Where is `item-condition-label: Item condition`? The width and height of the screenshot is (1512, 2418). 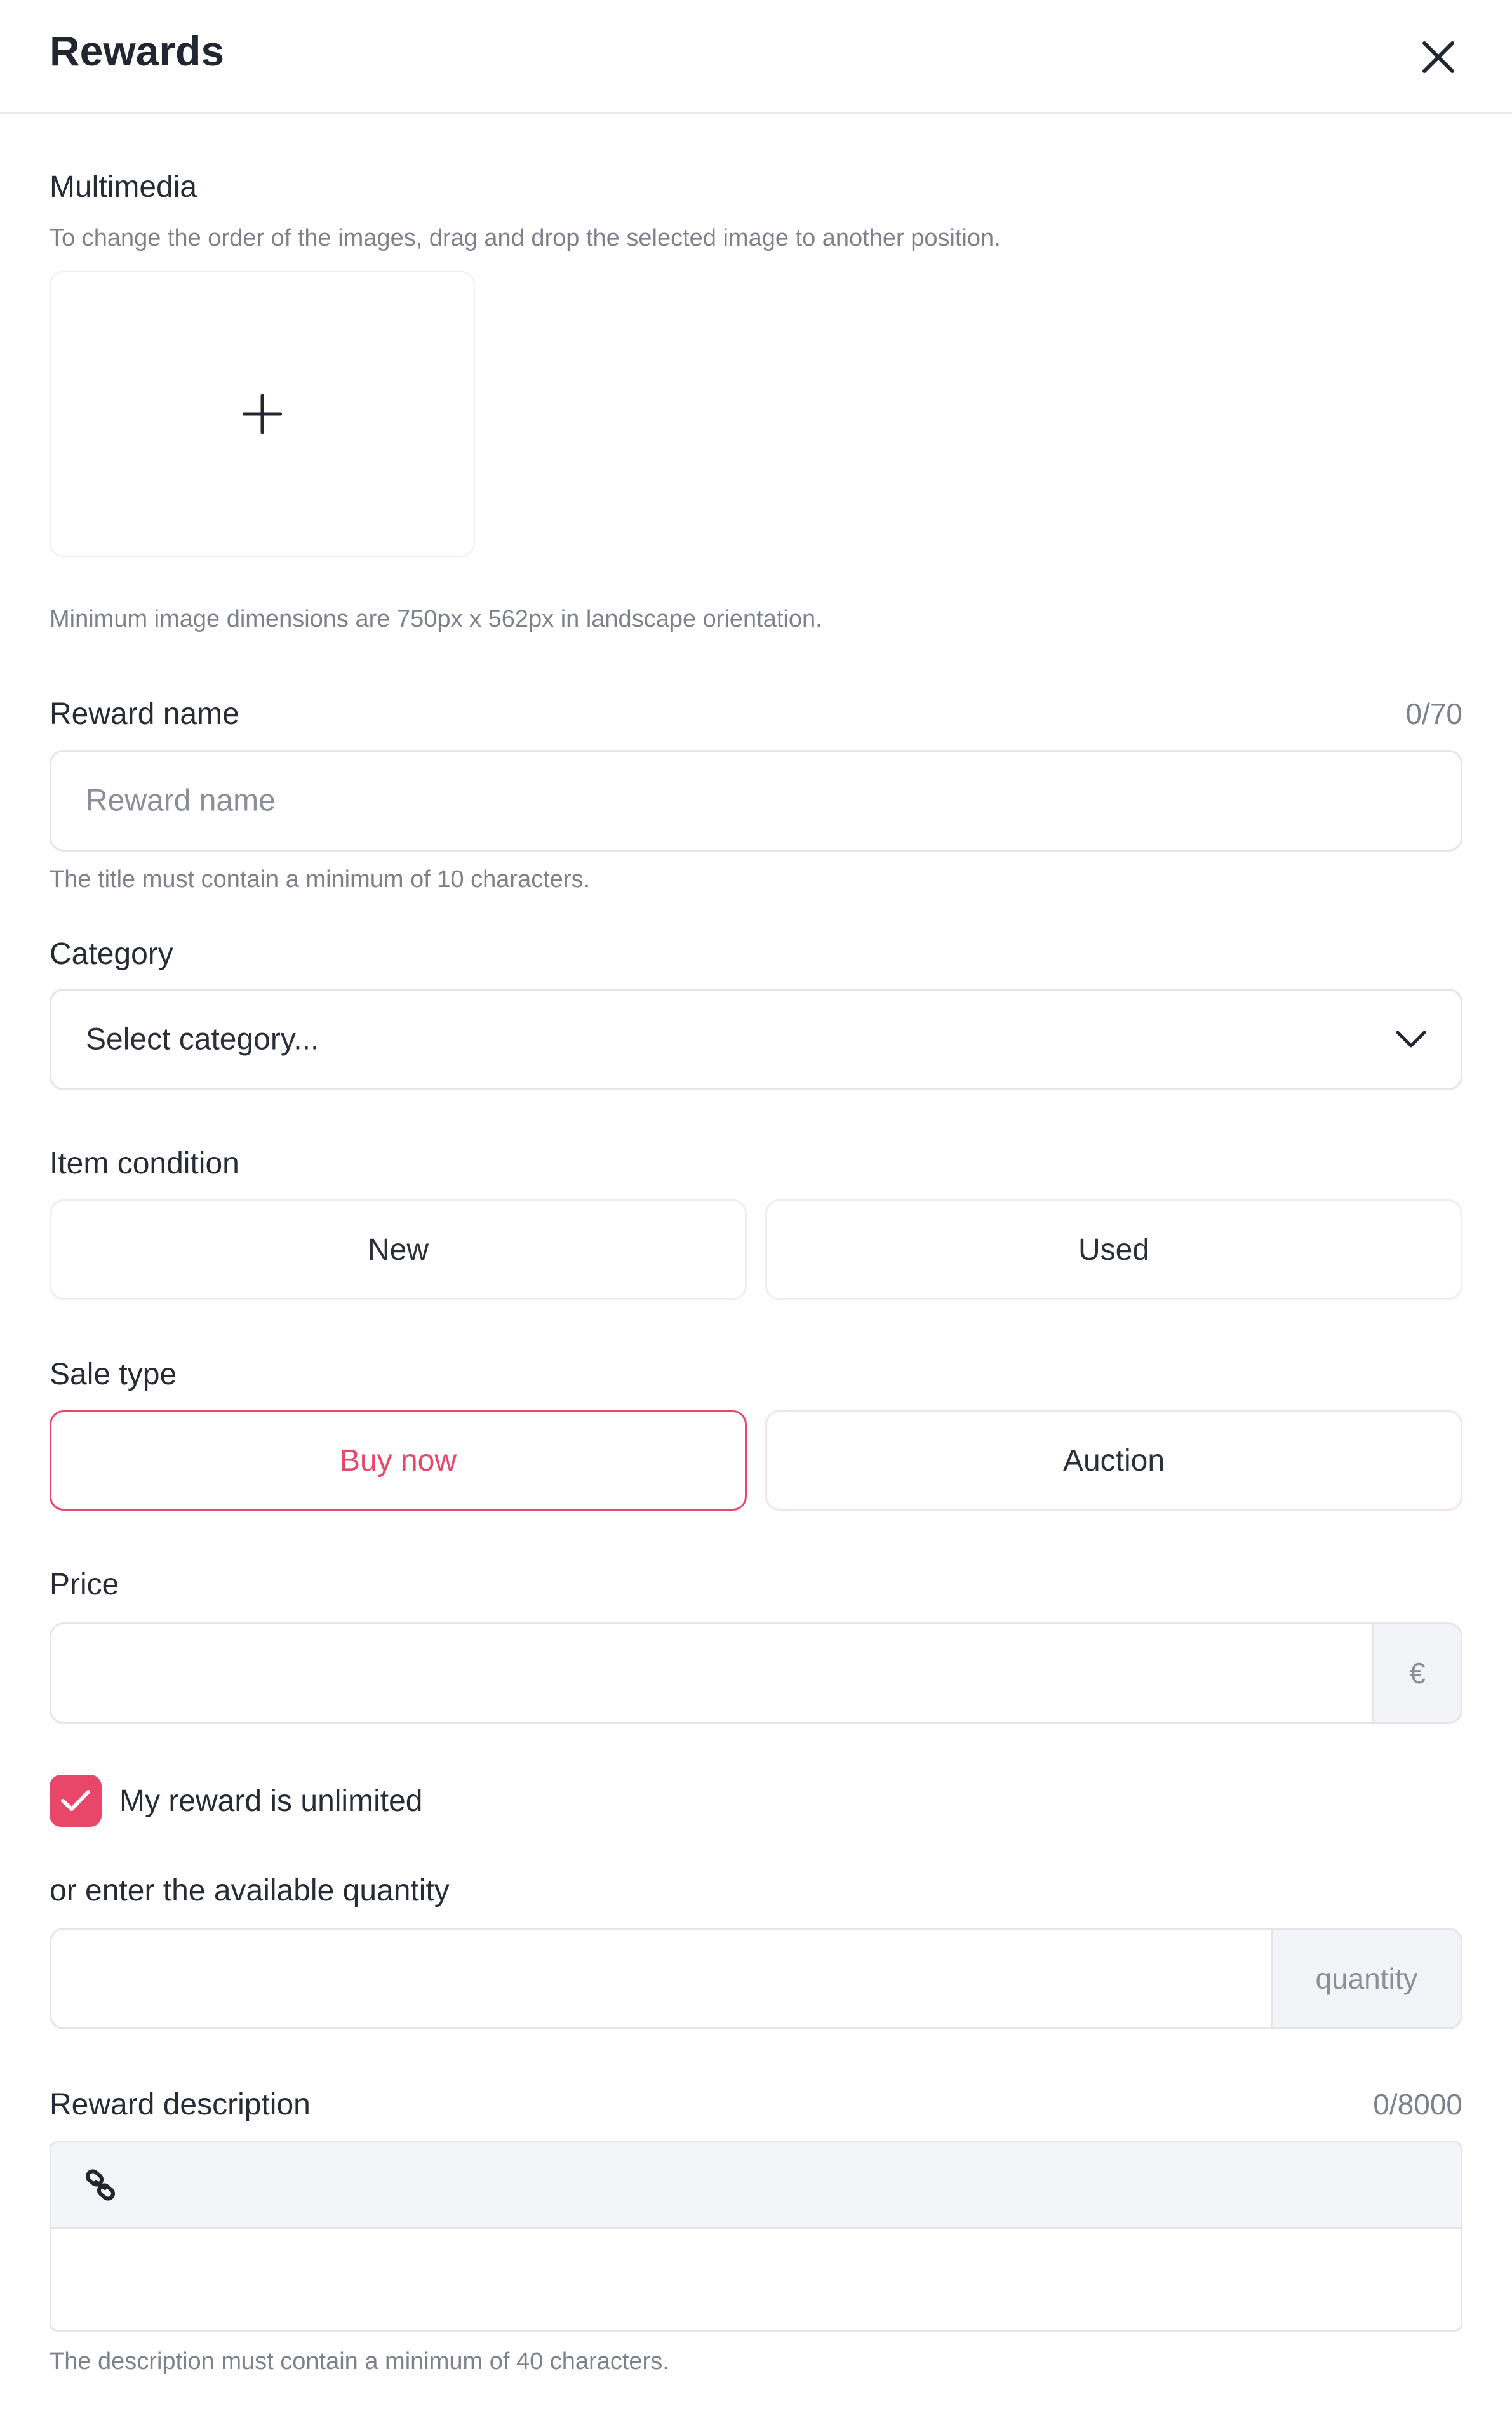 item-condition-label: Item condition is located at coordinates (144, 1163).